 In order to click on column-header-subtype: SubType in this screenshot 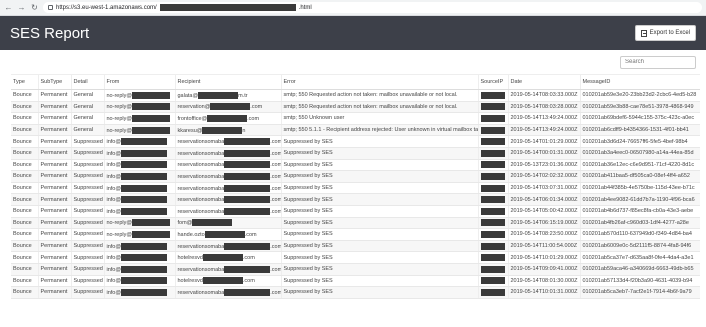, I will do `click(54, 82)`.